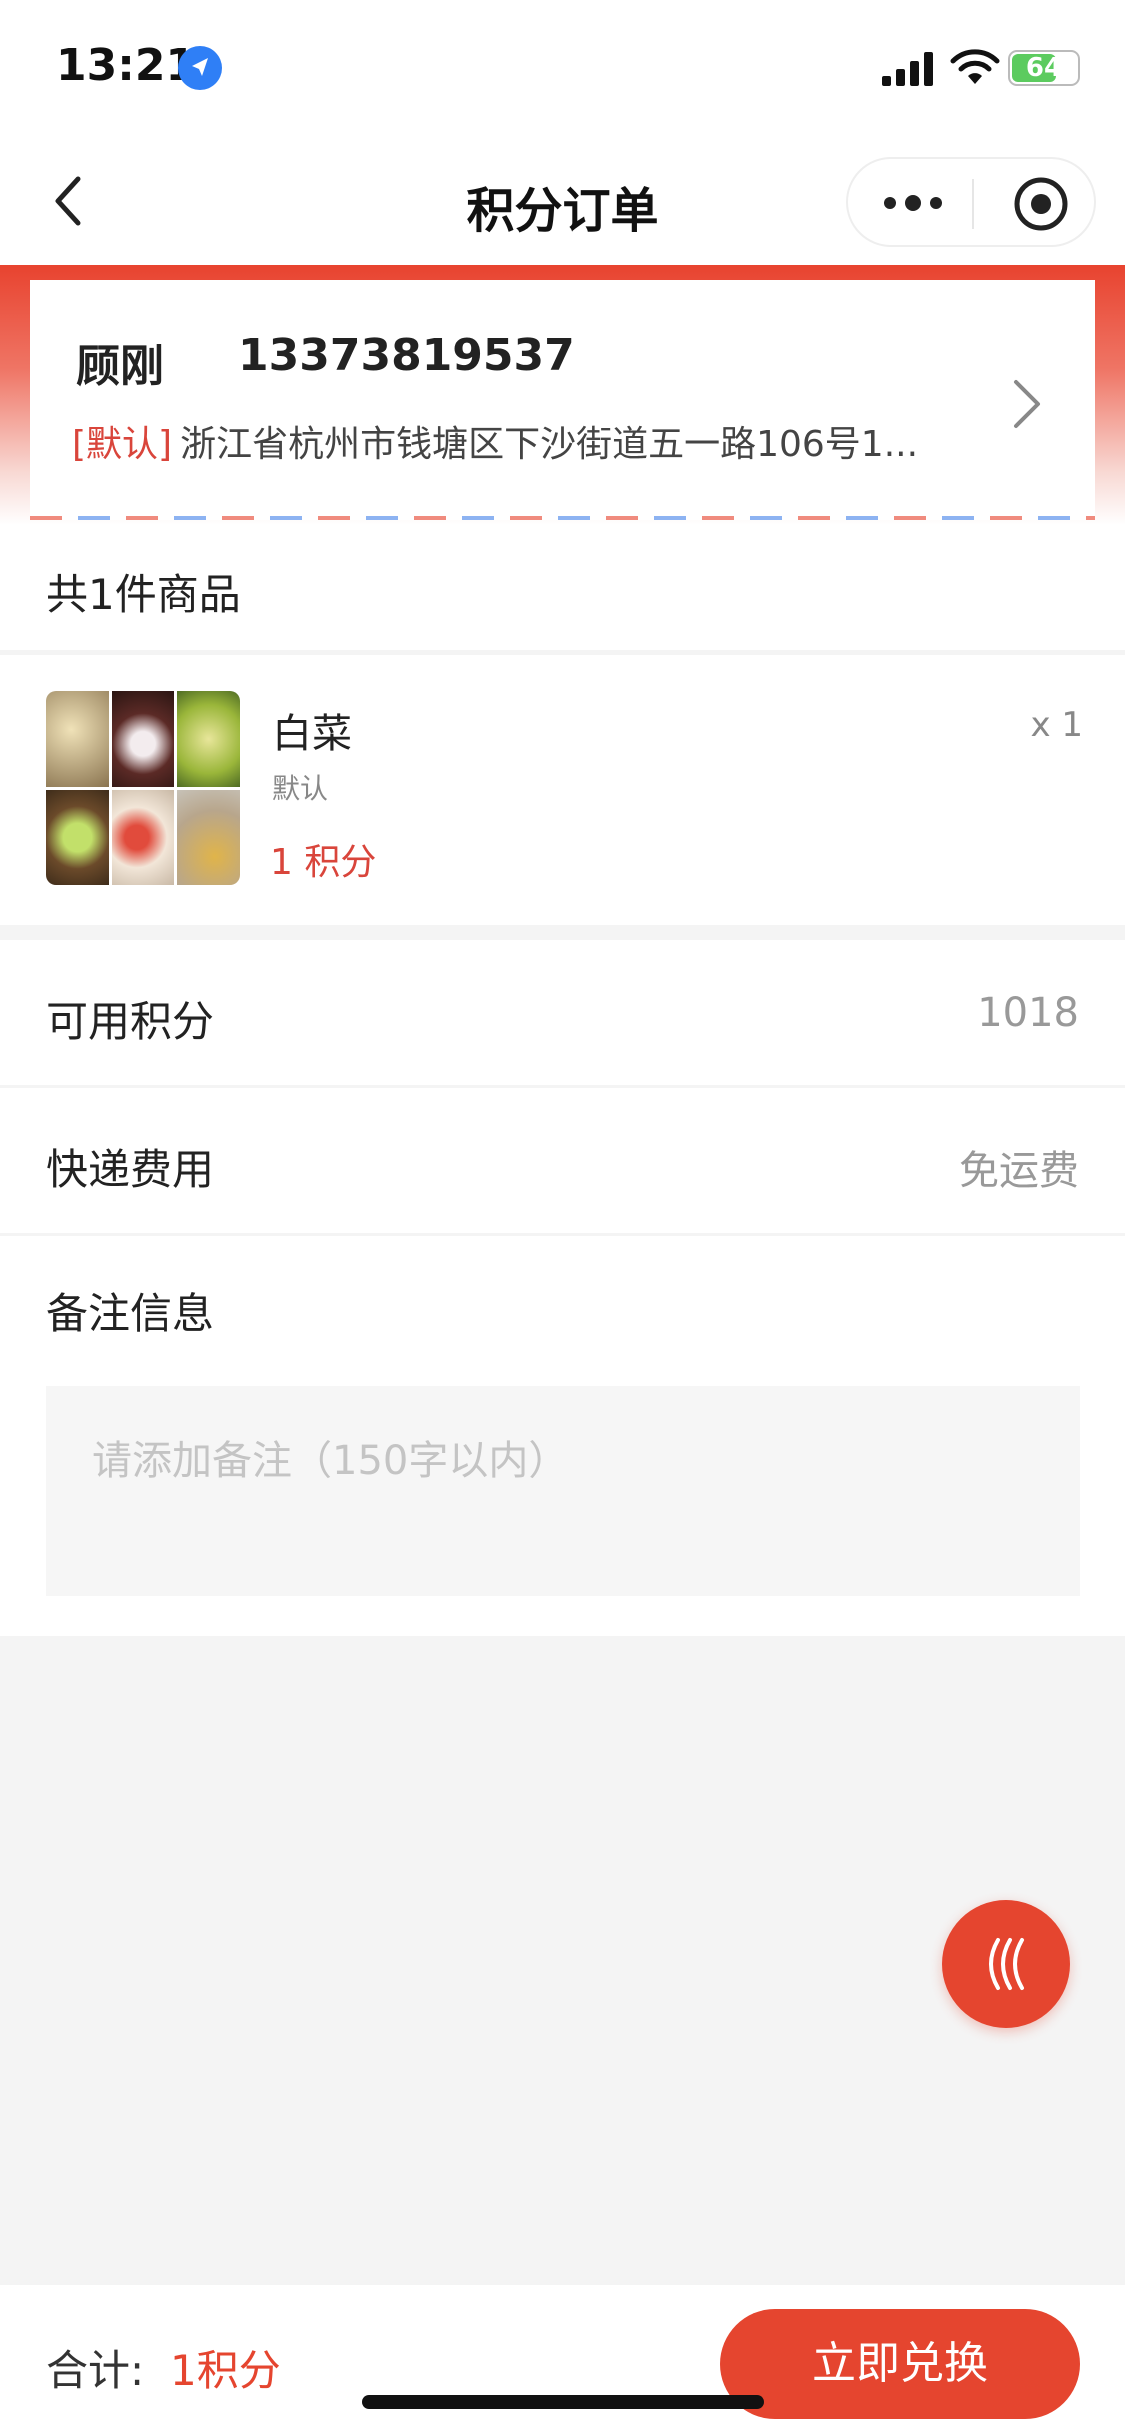  I want to click on shipping-fee-value: 免运费, so click(1019, 1171).